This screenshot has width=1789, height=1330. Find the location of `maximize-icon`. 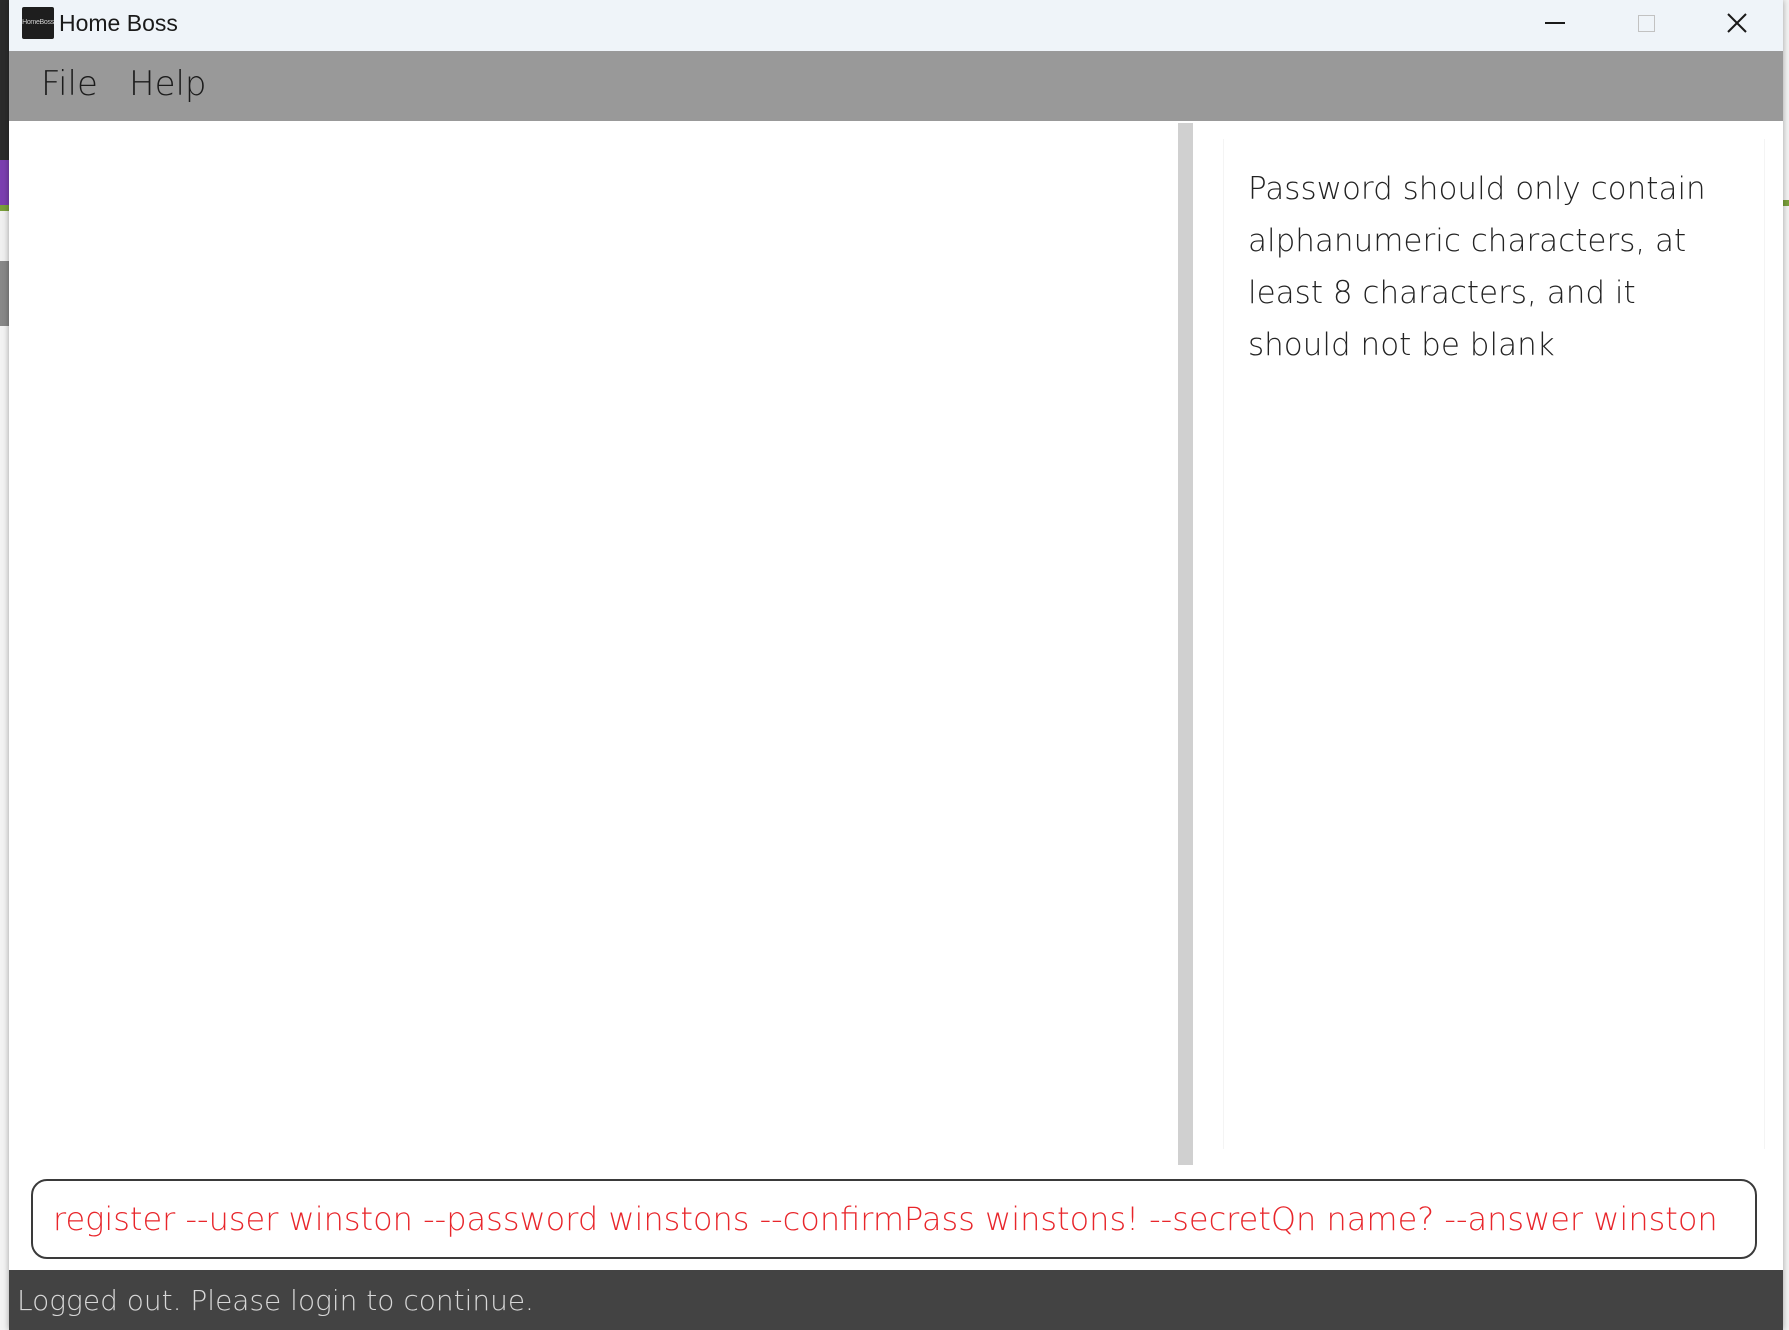

maximize-icon is located at coordinates (1646, 23).